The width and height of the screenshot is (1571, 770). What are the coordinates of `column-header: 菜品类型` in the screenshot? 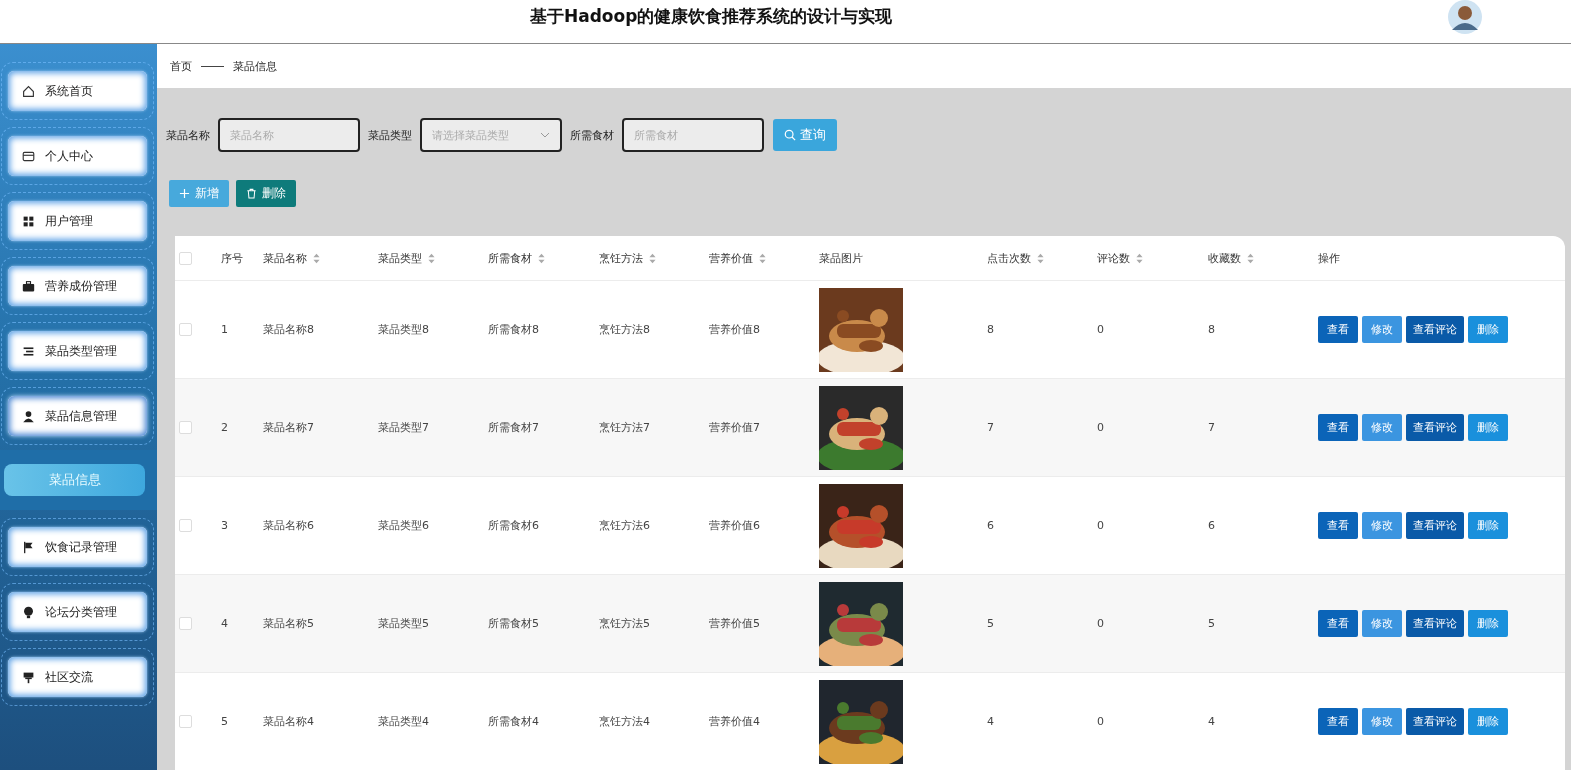 It's located at (400, 258).